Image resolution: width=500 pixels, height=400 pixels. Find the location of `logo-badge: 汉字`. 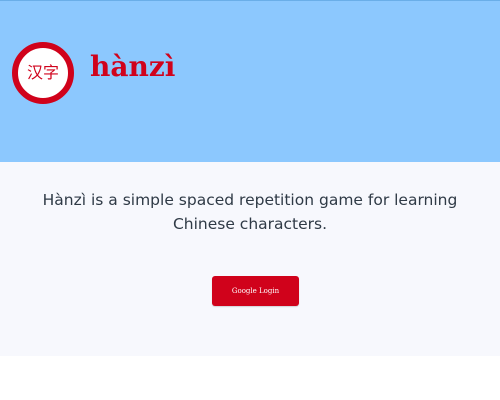

logo-badge: 汉字 is located at coordinates (43, 73).